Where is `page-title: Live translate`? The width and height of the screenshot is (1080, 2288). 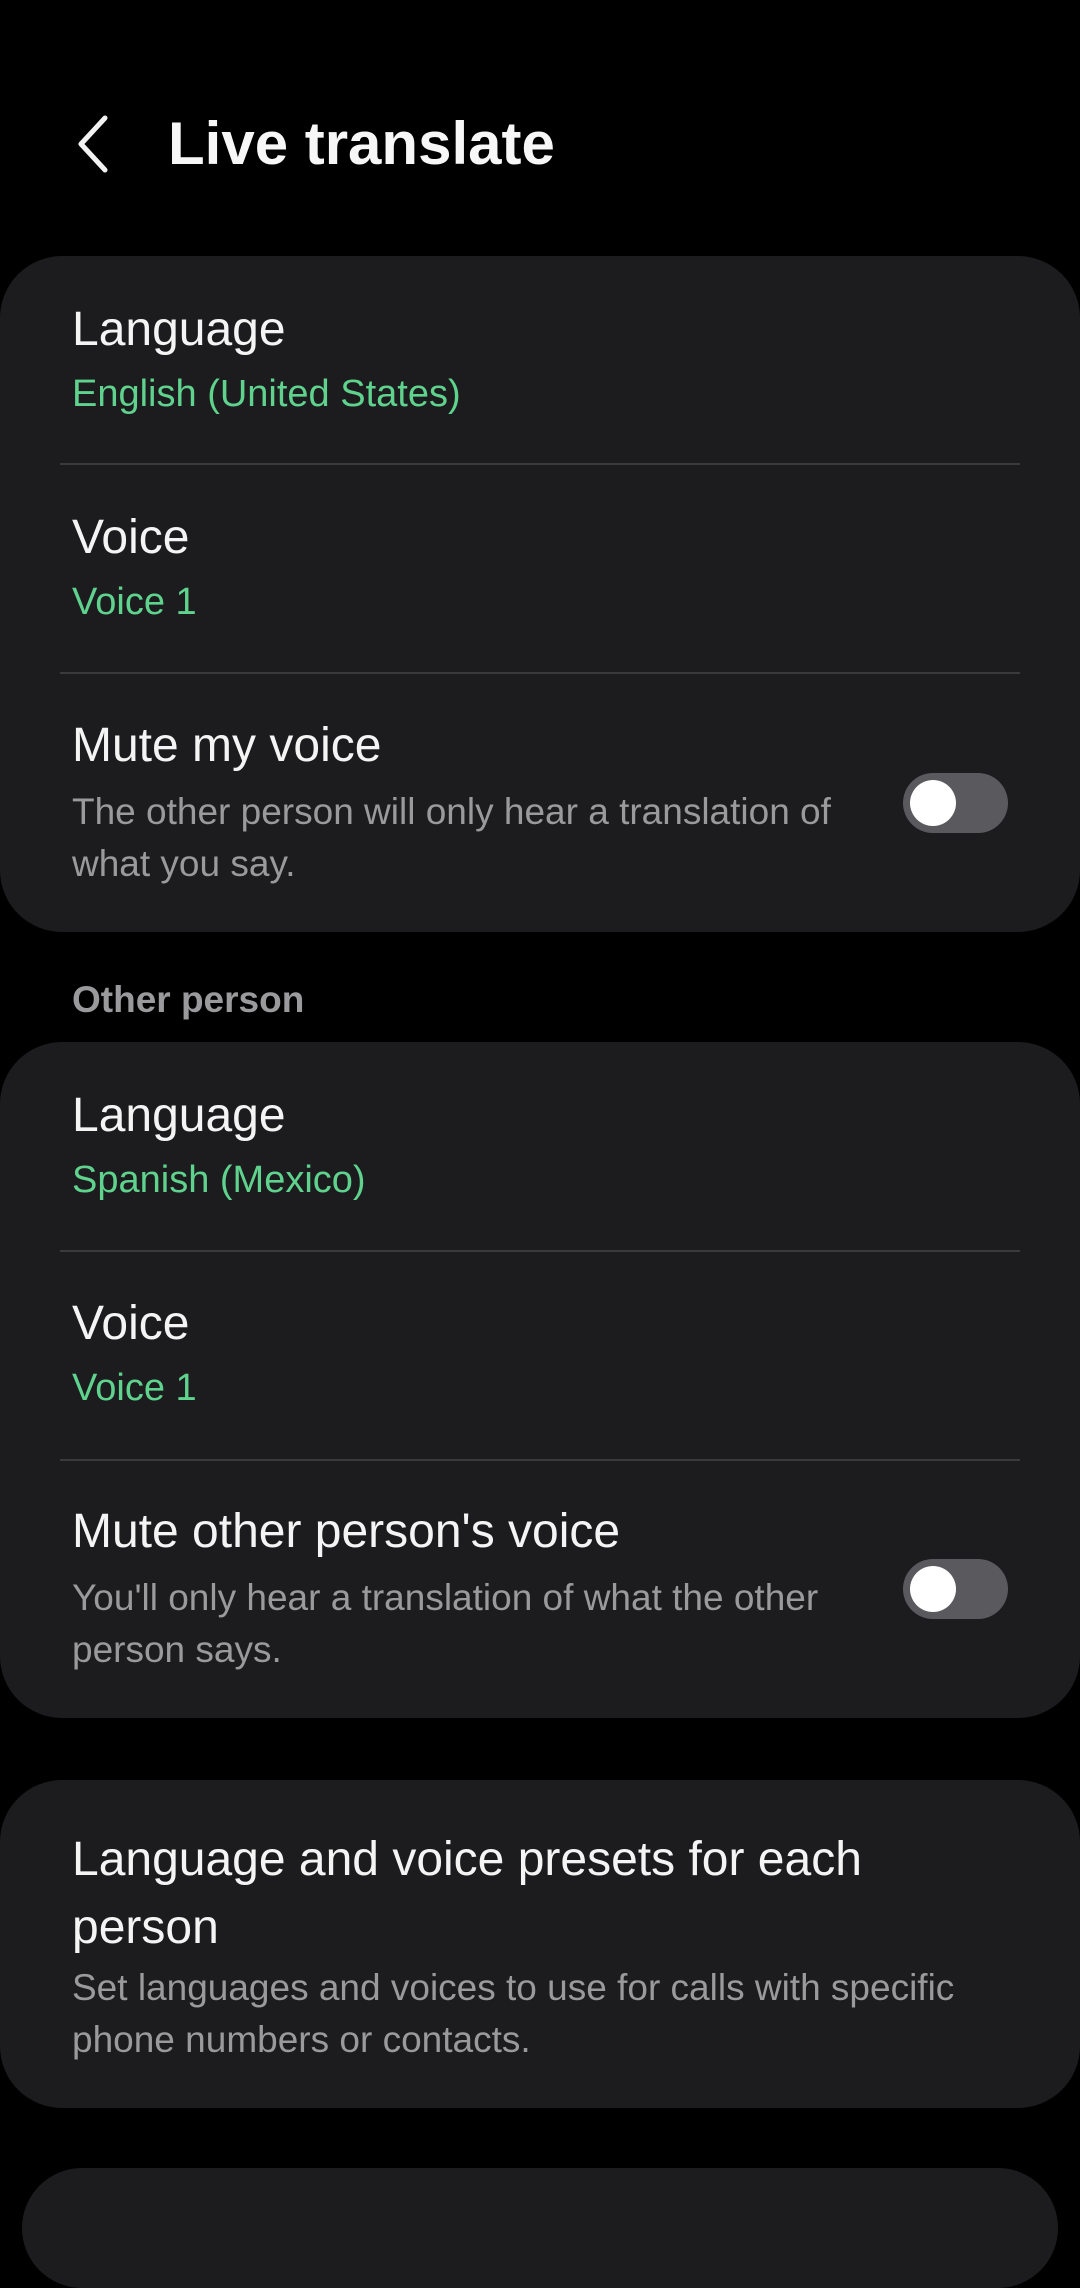
page-title: Live translate is located at coordinates (361, 143).